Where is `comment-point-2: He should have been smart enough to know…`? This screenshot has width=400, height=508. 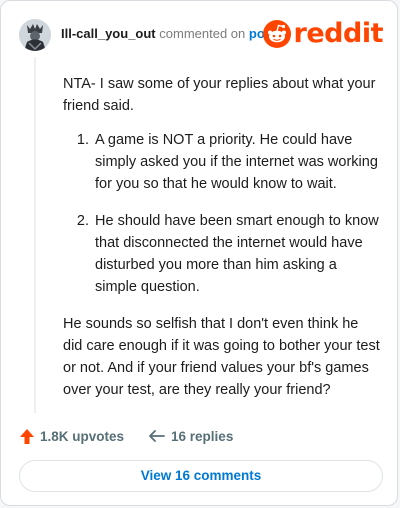 comment-point-2: He should have been smart enough to know… is located at coordinates (237, 254).